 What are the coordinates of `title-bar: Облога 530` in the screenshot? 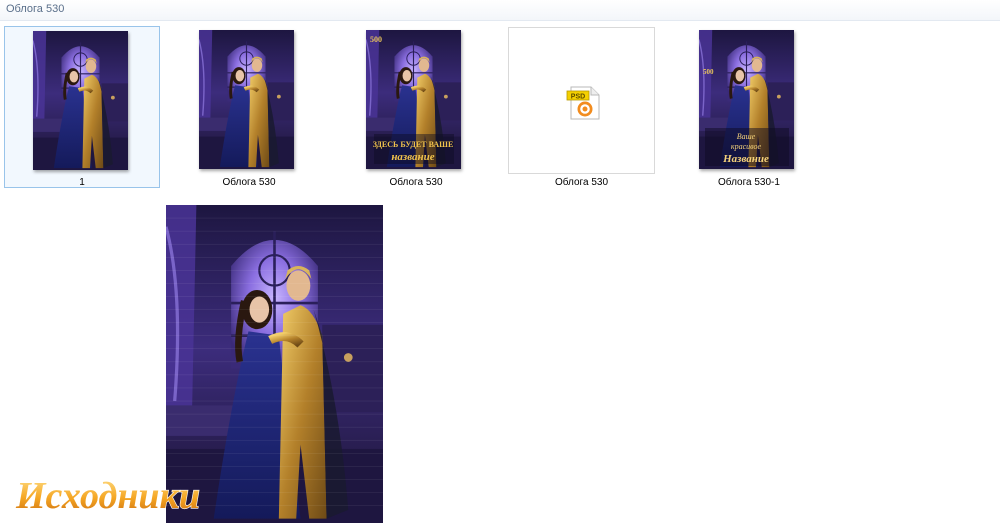 It's located at (500, 10).